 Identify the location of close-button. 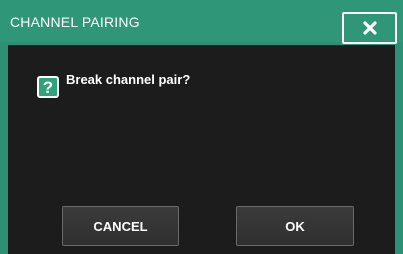
(369, 28).